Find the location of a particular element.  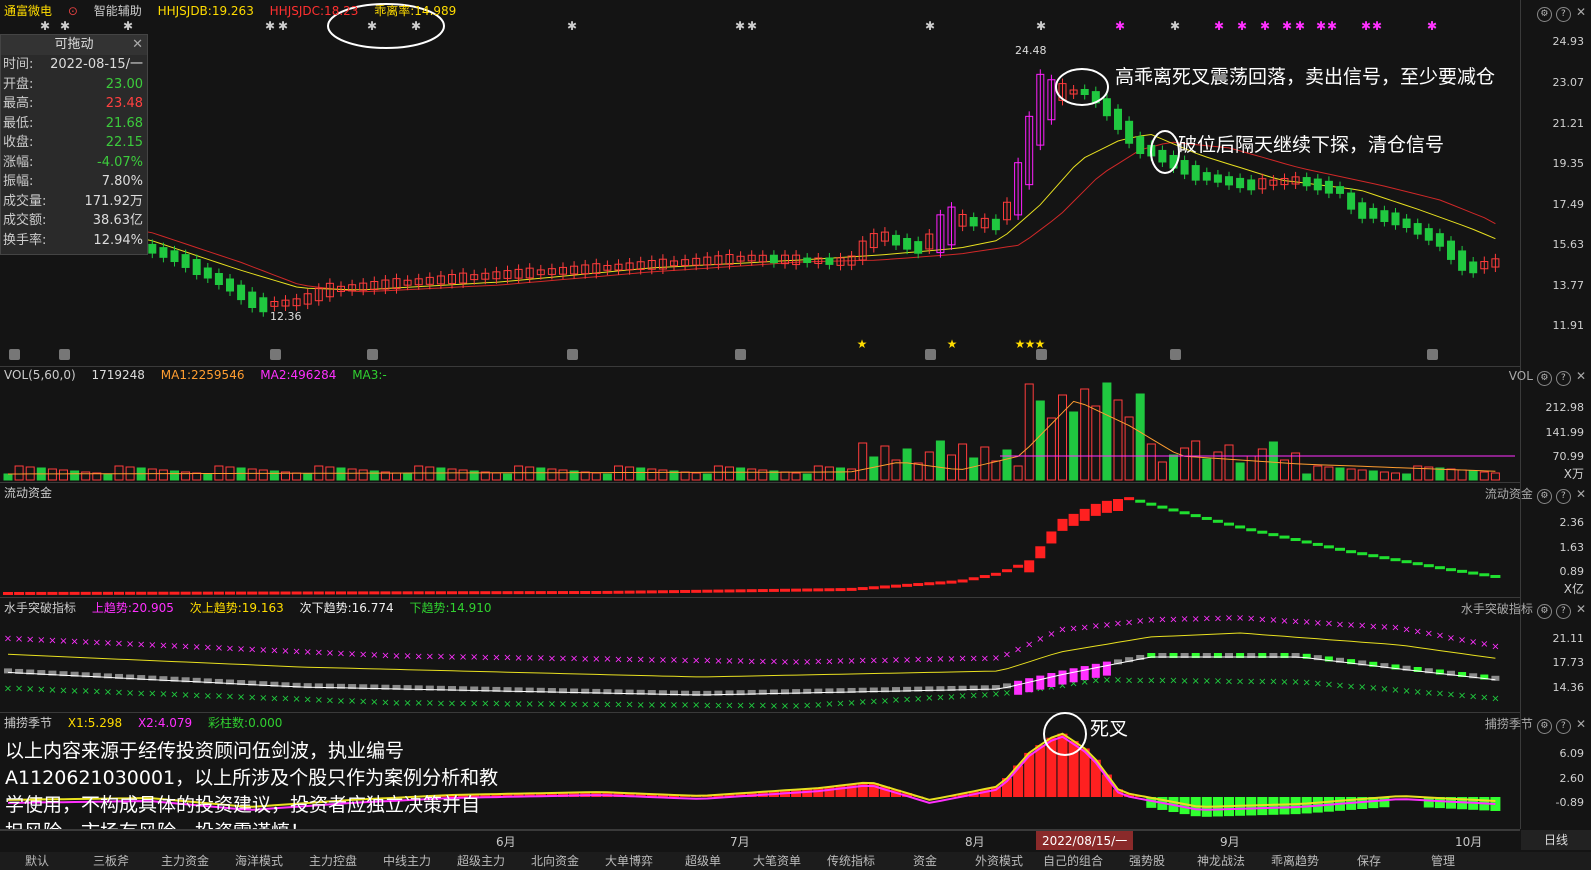

bottom-tab: 神龙战法 is located at coordinates (1221, 860).